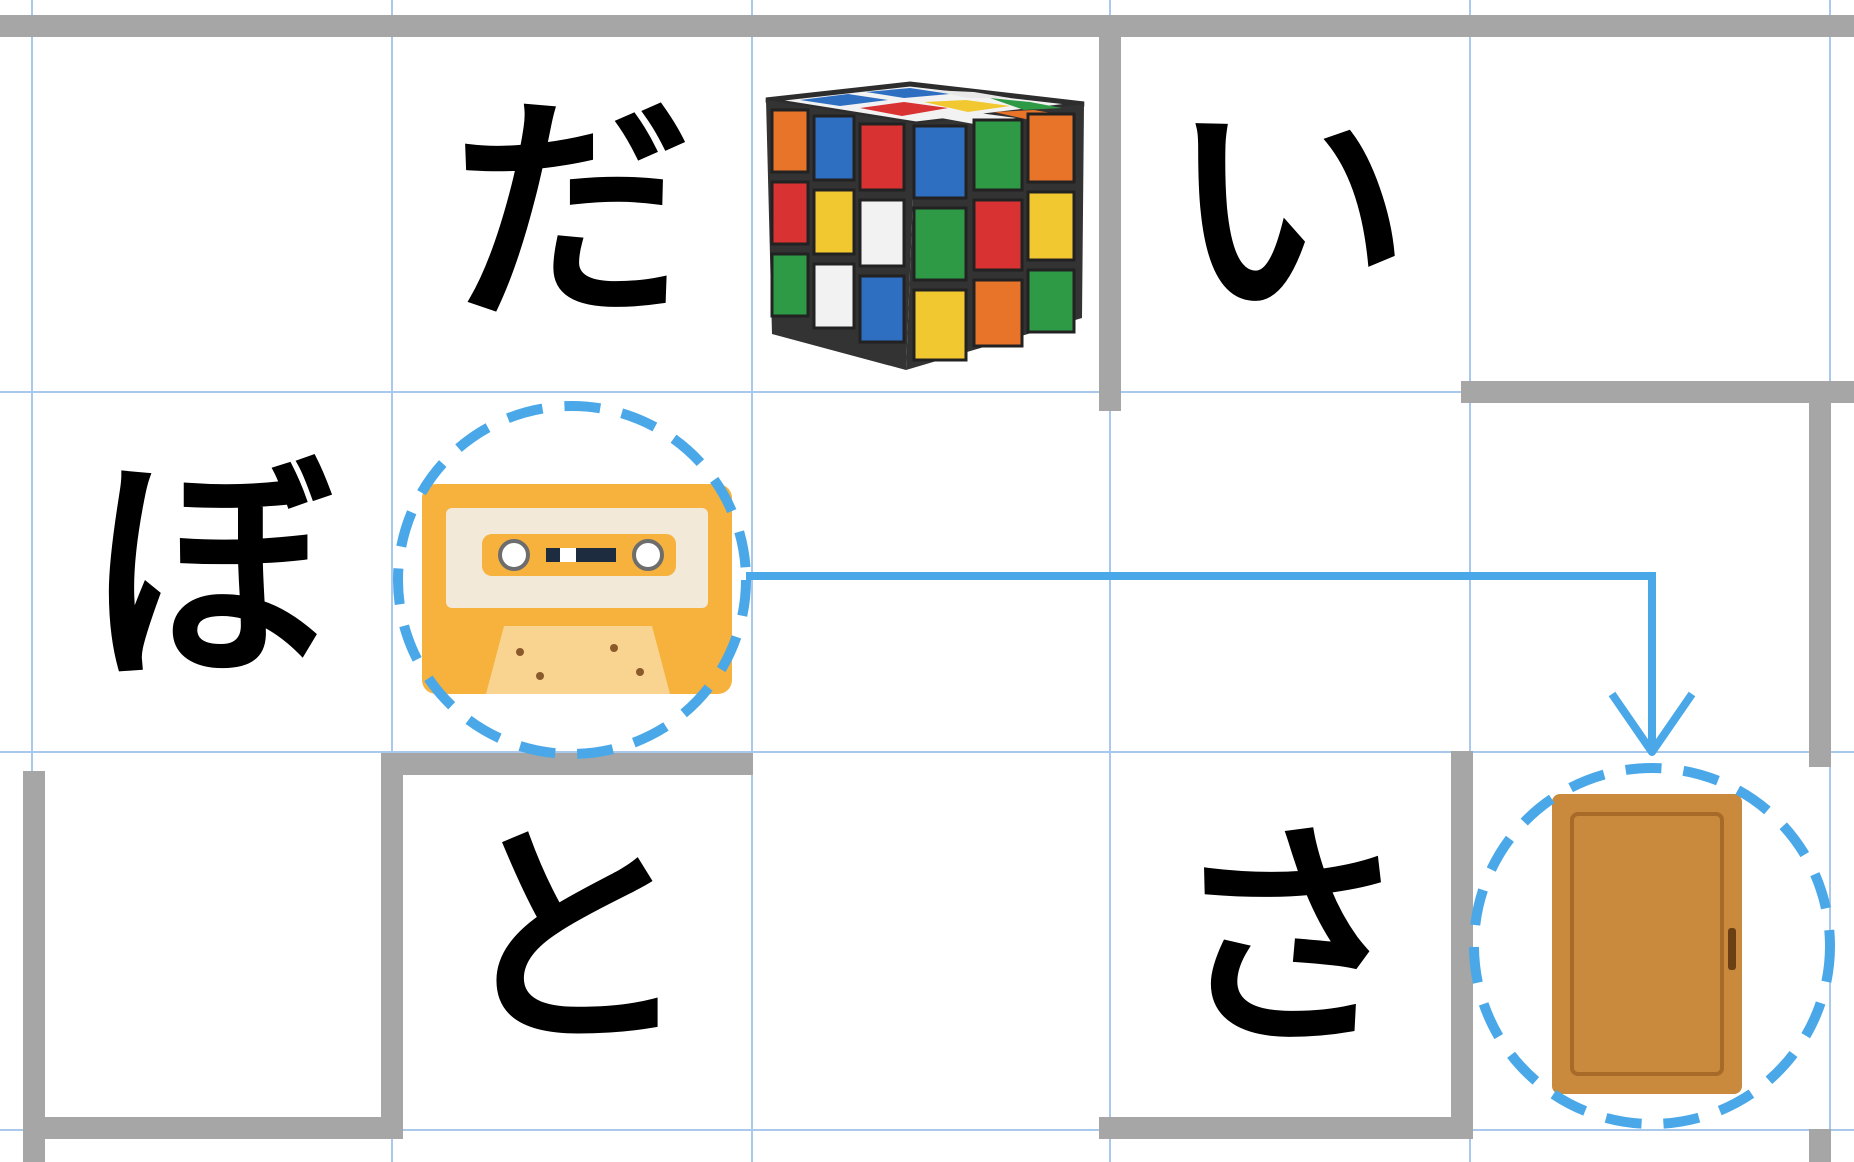 The image size is (1854, 1162). Describe the element at coordinates (577, 589) in the screenshot. I see `cassette-tape-icon` at that location.